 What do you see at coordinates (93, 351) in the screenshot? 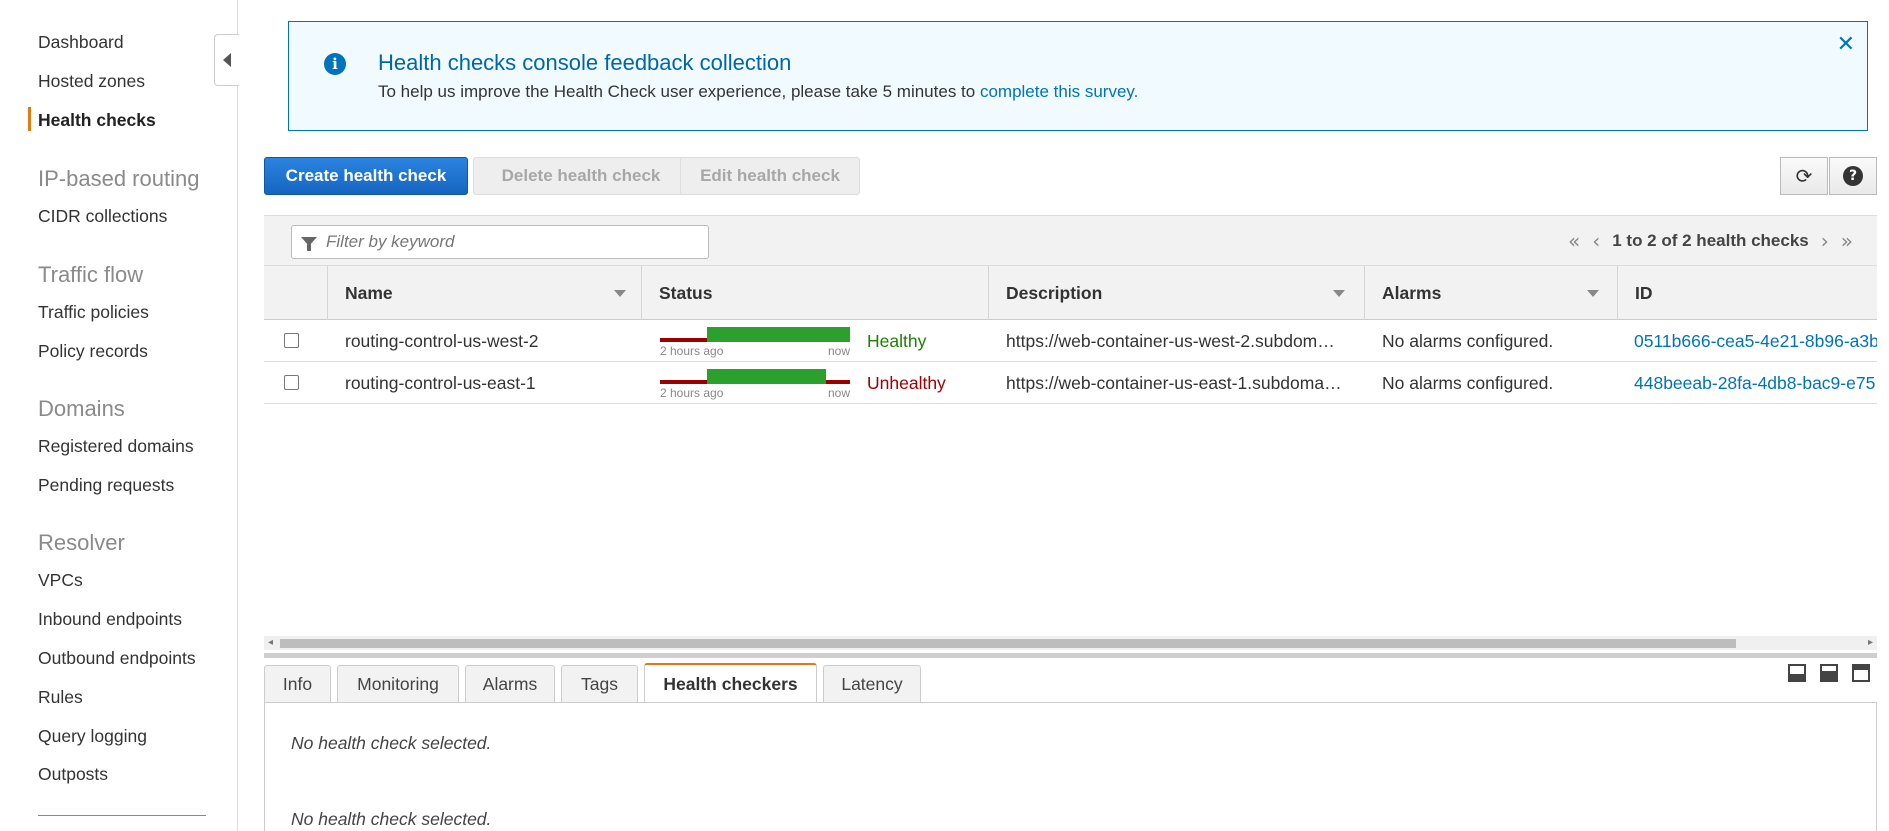
I see `sidebar-item-policy-records: Policy records` at bounding box center [93, 351].